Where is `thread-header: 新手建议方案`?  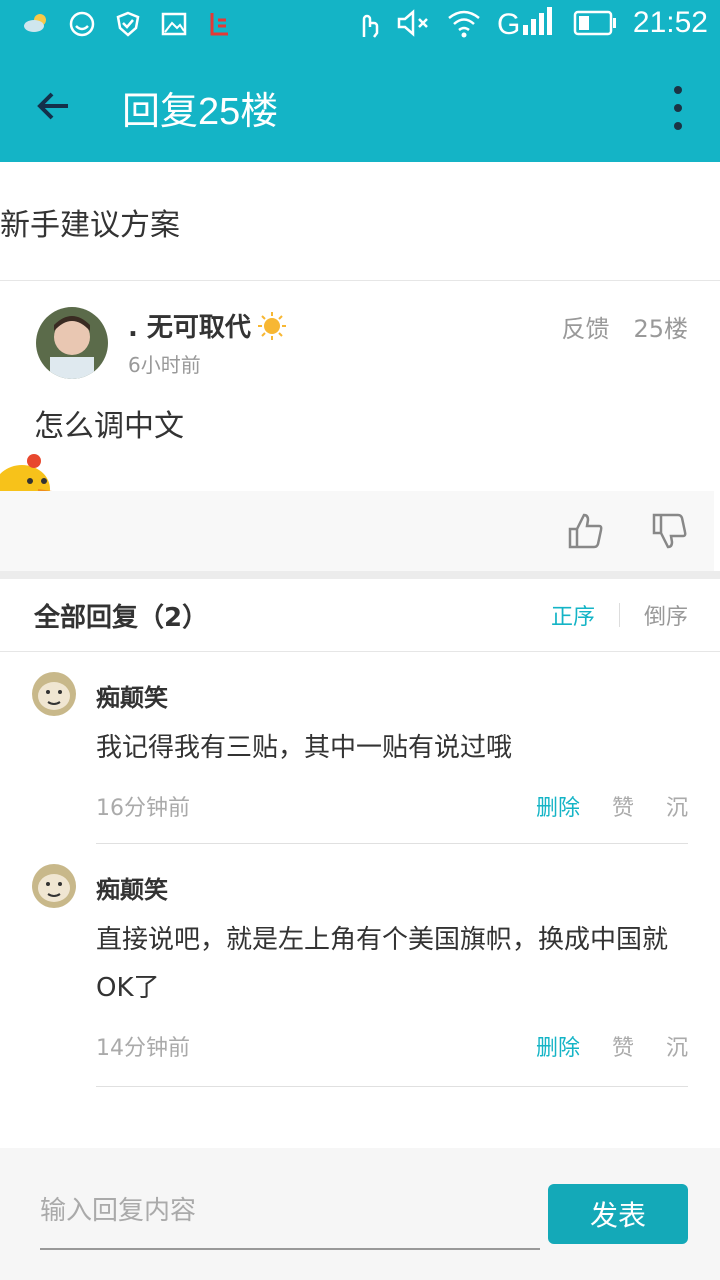
thread-header: 新手建议方案 is located at coordinates (360, 221).